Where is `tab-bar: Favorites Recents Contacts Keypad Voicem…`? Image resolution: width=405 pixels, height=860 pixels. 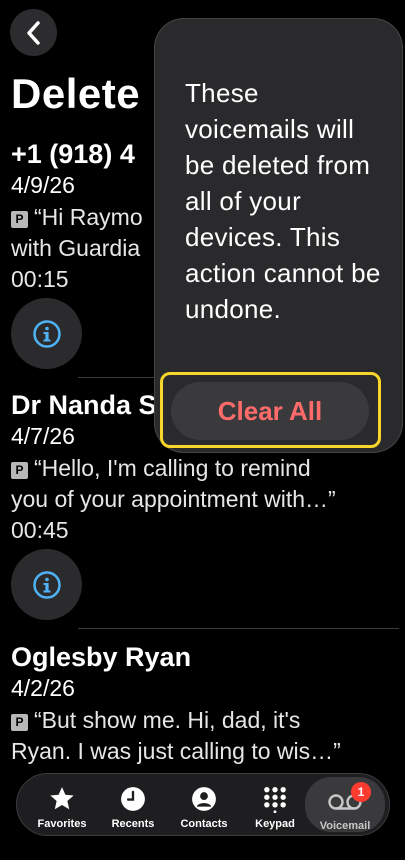
tab-bar: Favorites Recents Contacts Keypad Voicem… is located at coordinates (203, 804).